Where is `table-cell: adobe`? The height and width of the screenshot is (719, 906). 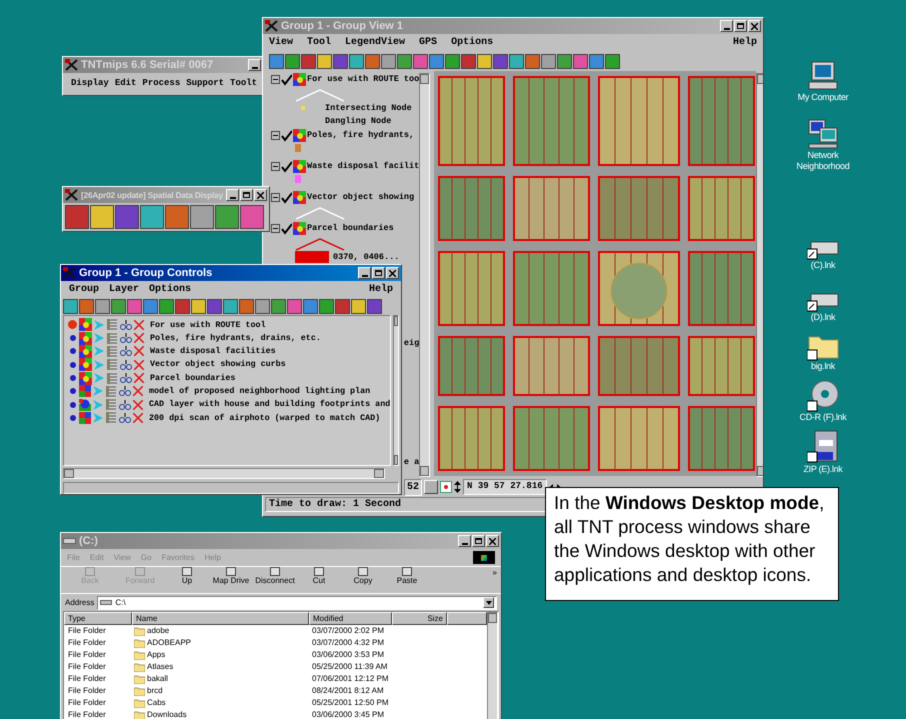
table-cell: adobe is located at coordinates (158, 631).